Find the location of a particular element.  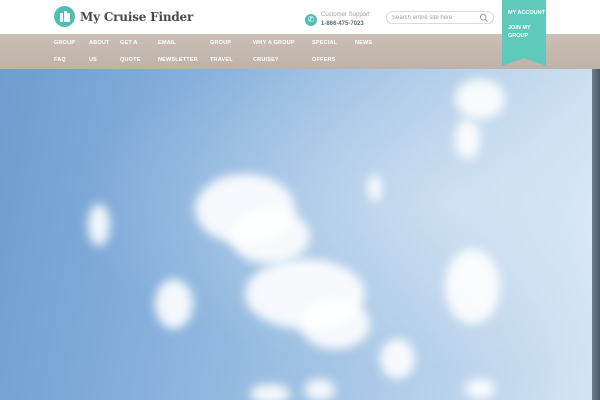

join-my-group-link: JOIN MY GROUP is located at coordinates (525, 32).